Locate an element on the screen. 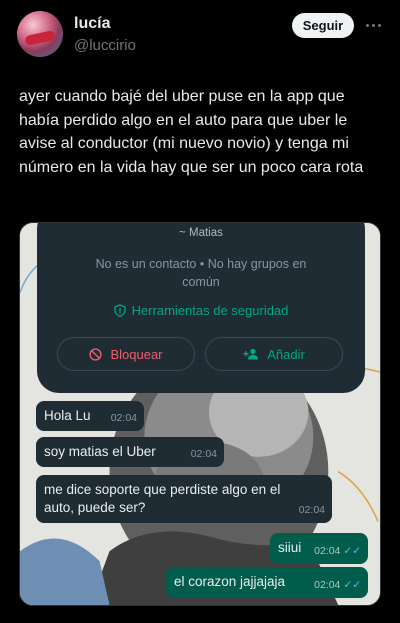 The image size is (400, 623). message-text: Hola Lu is located at coordinates (67, 415).